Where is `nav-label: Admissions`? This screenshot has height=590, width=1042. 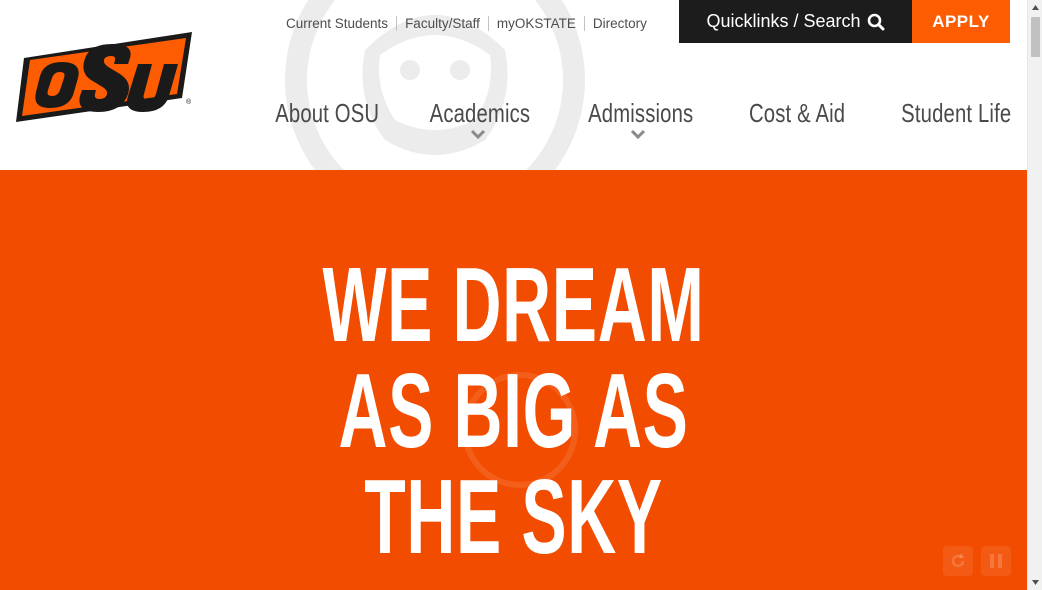
nav-label: Admissions is located at coordinates (641, 113).